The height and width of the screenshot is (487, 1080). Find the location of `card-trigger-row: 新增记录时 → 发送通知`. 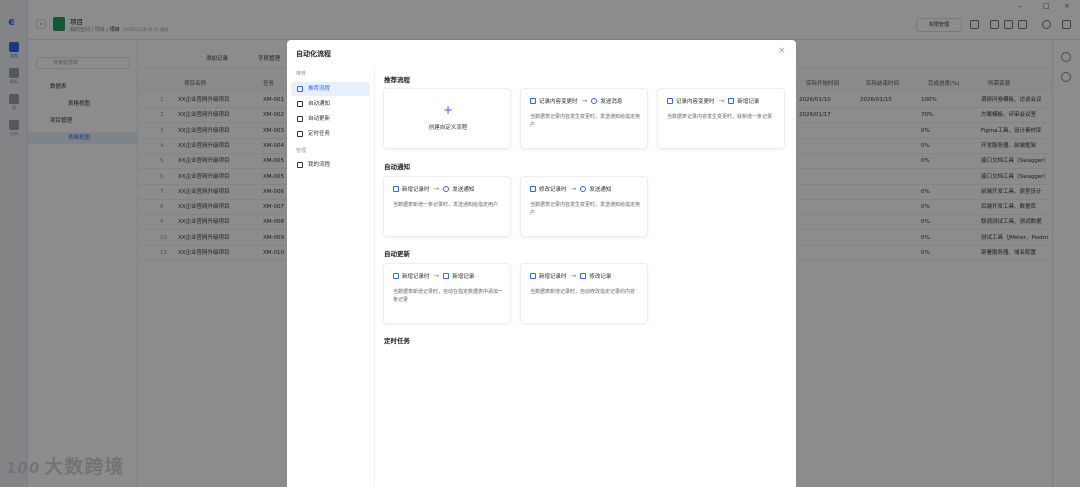

card-trigger-row: 新增记录时 → 发送通知 is located at coordinates (433, 189).